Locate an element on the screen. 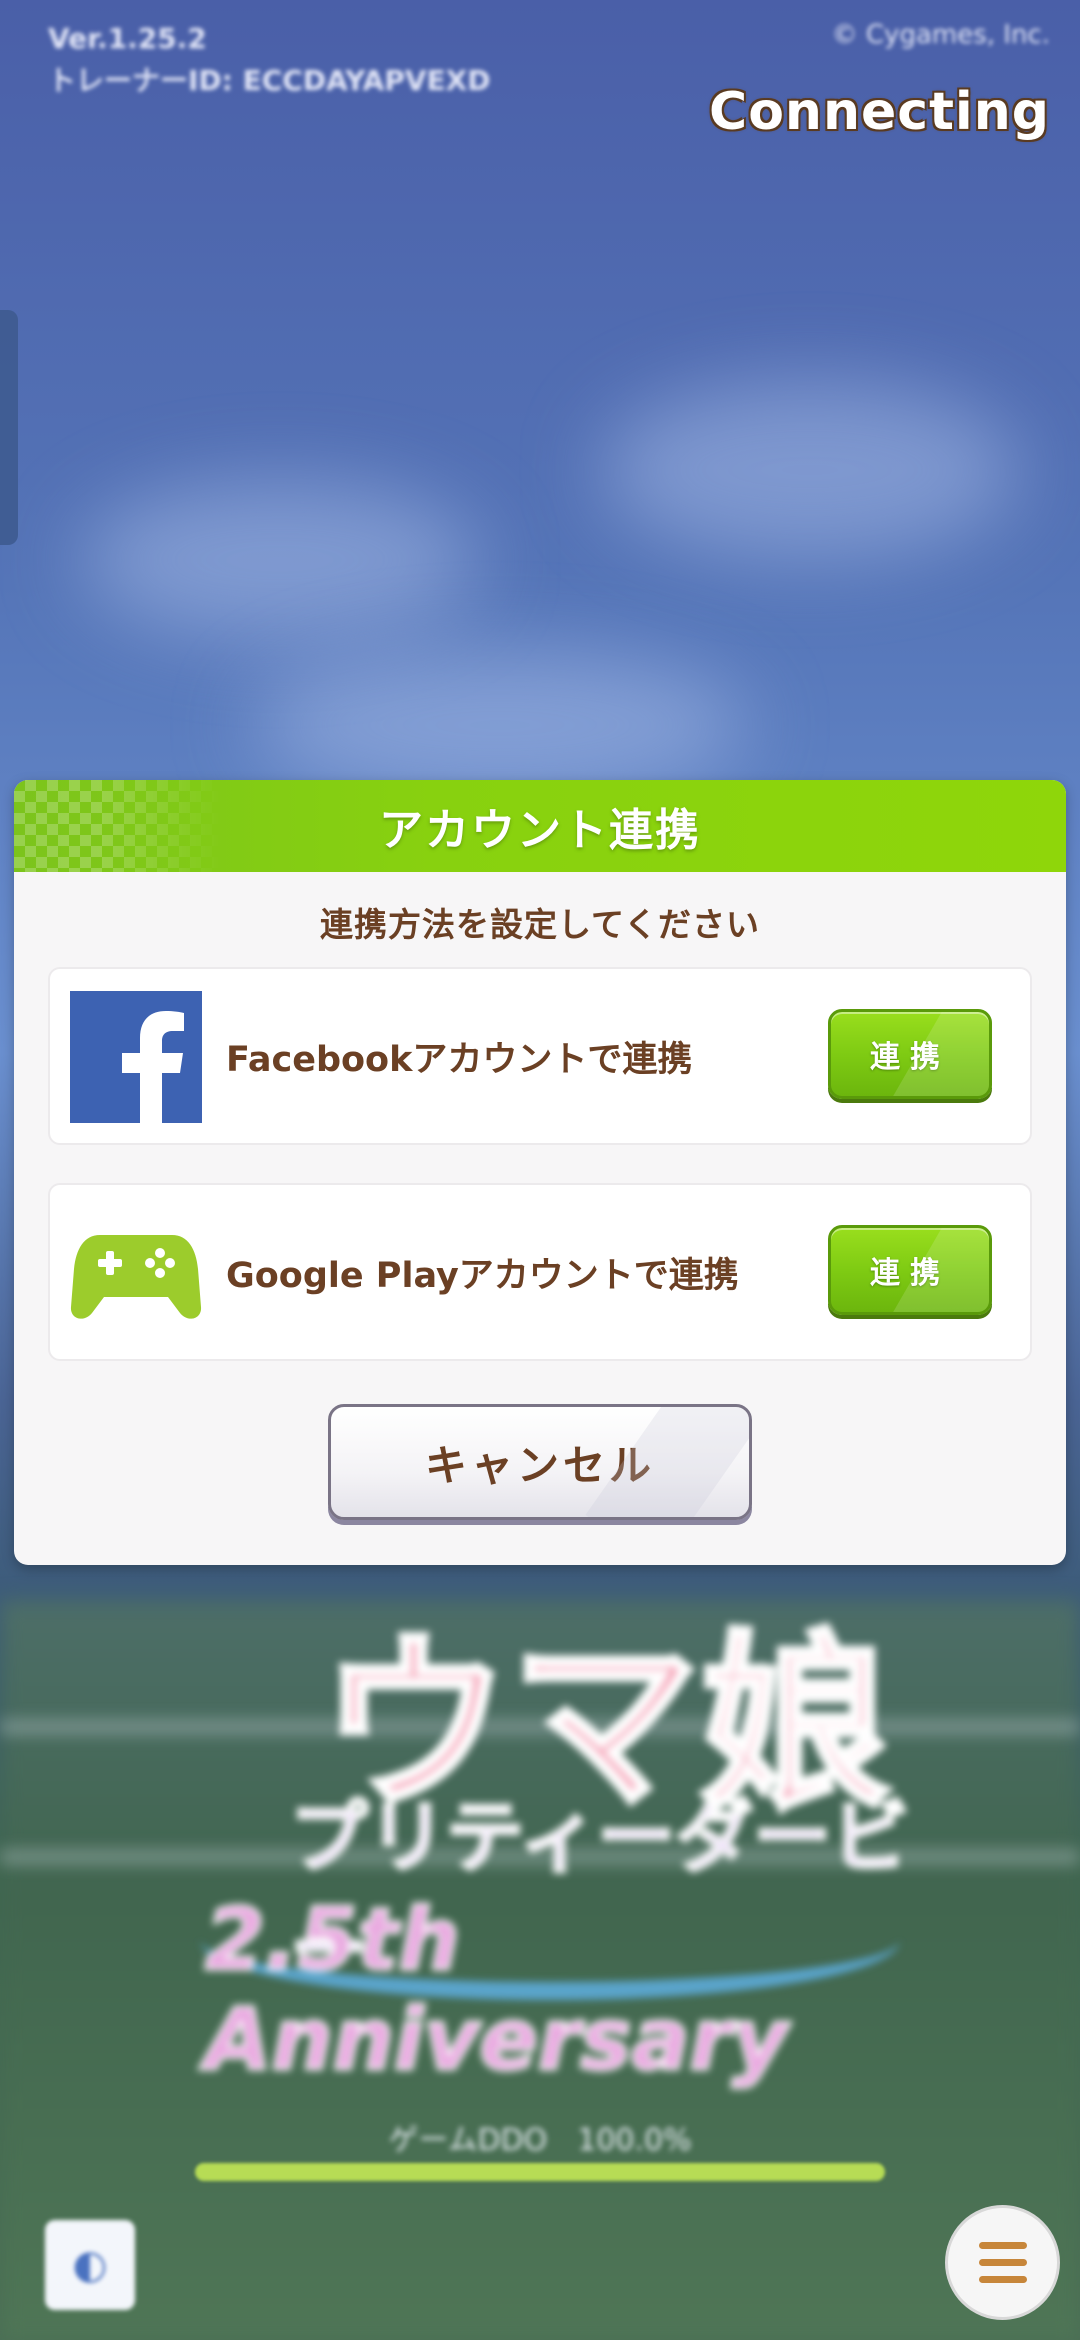  dialog-title: アカウント連携 is located at coordinates (540, 830).